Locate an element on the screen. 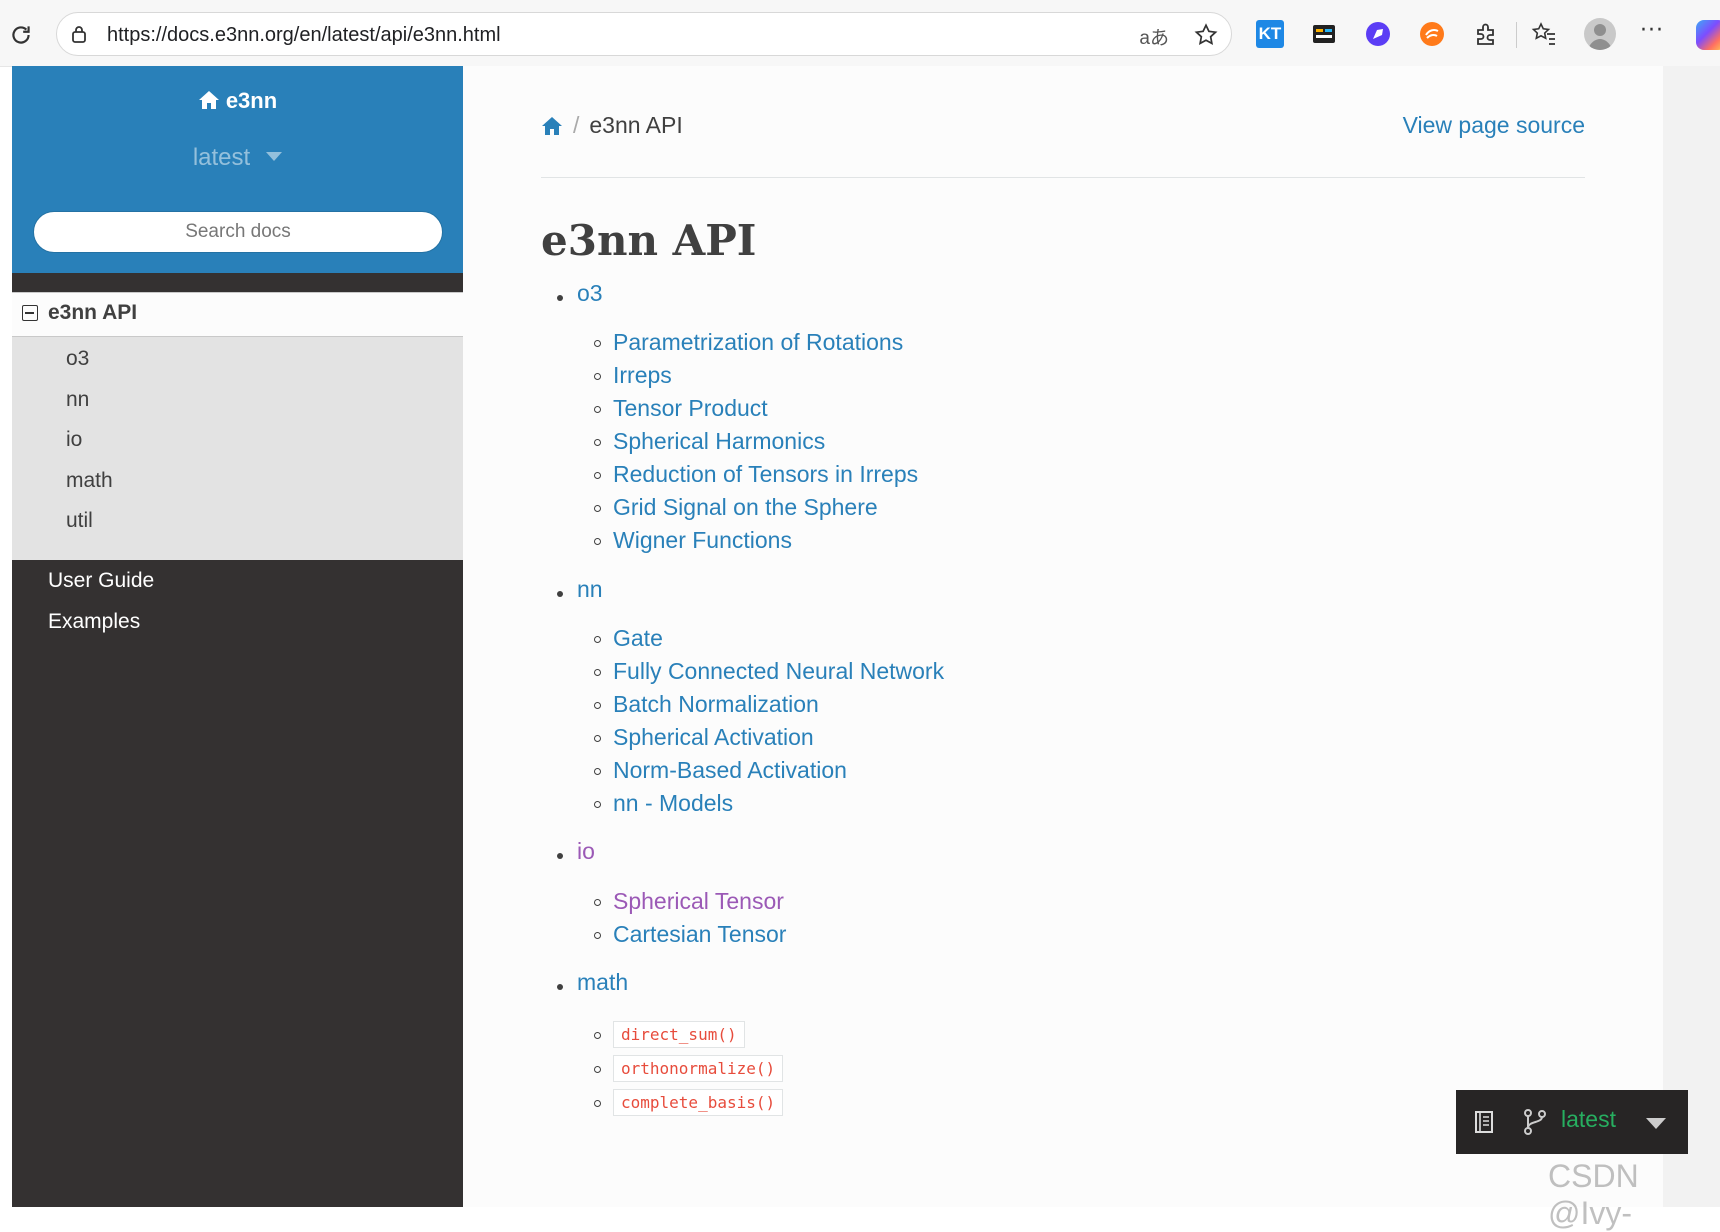 The width and height of the screenshot is (1720, 1232). rocket-extension-icon is located at coordinates (1378, 34).